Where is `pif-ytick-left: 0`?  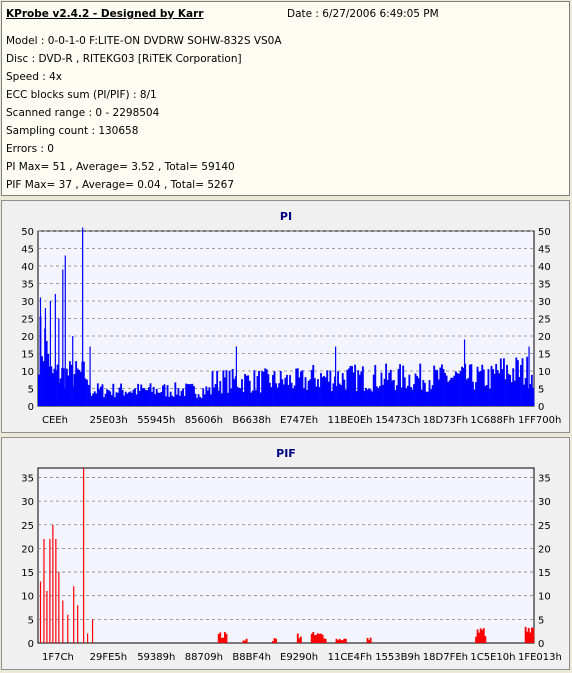
pif-ytick-left: 0 is located at coordinates (31, 644).